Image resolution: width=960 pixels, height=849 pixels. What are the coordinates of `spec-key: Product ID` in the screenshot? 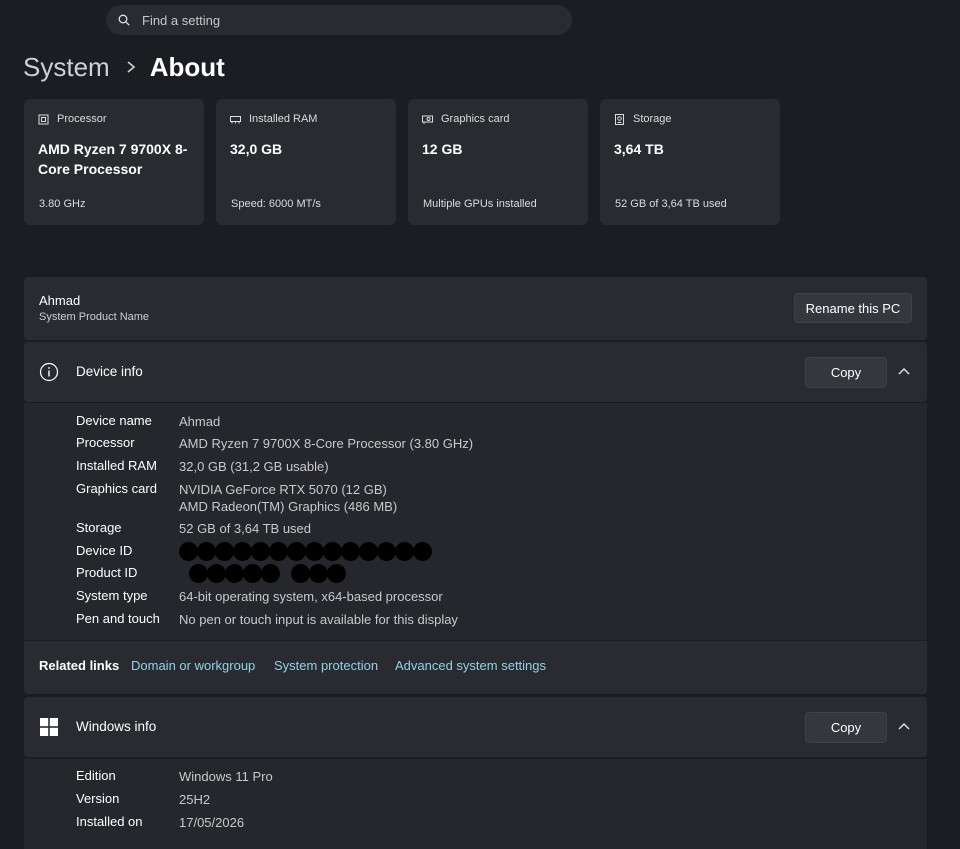 It's located at (107, 572).